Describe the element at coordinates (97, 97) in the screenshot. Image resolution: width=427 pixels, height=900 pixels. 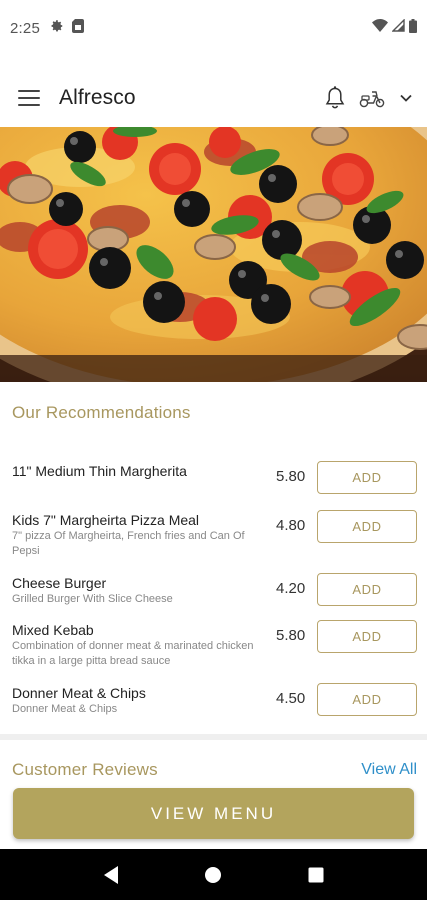
I see `app-title: Alfresco` at that location.